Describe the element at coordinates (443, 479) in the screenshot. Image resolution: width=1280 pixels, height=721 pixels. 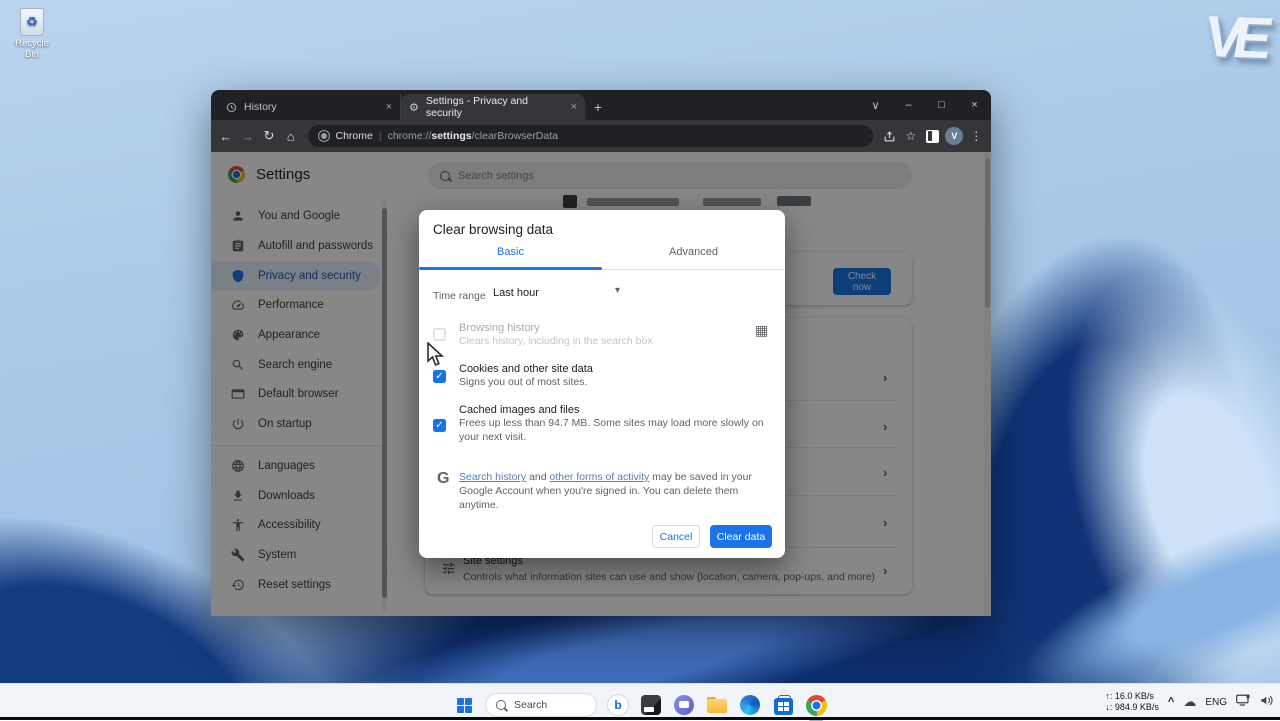
I see `google-g-icon: G` at that location.